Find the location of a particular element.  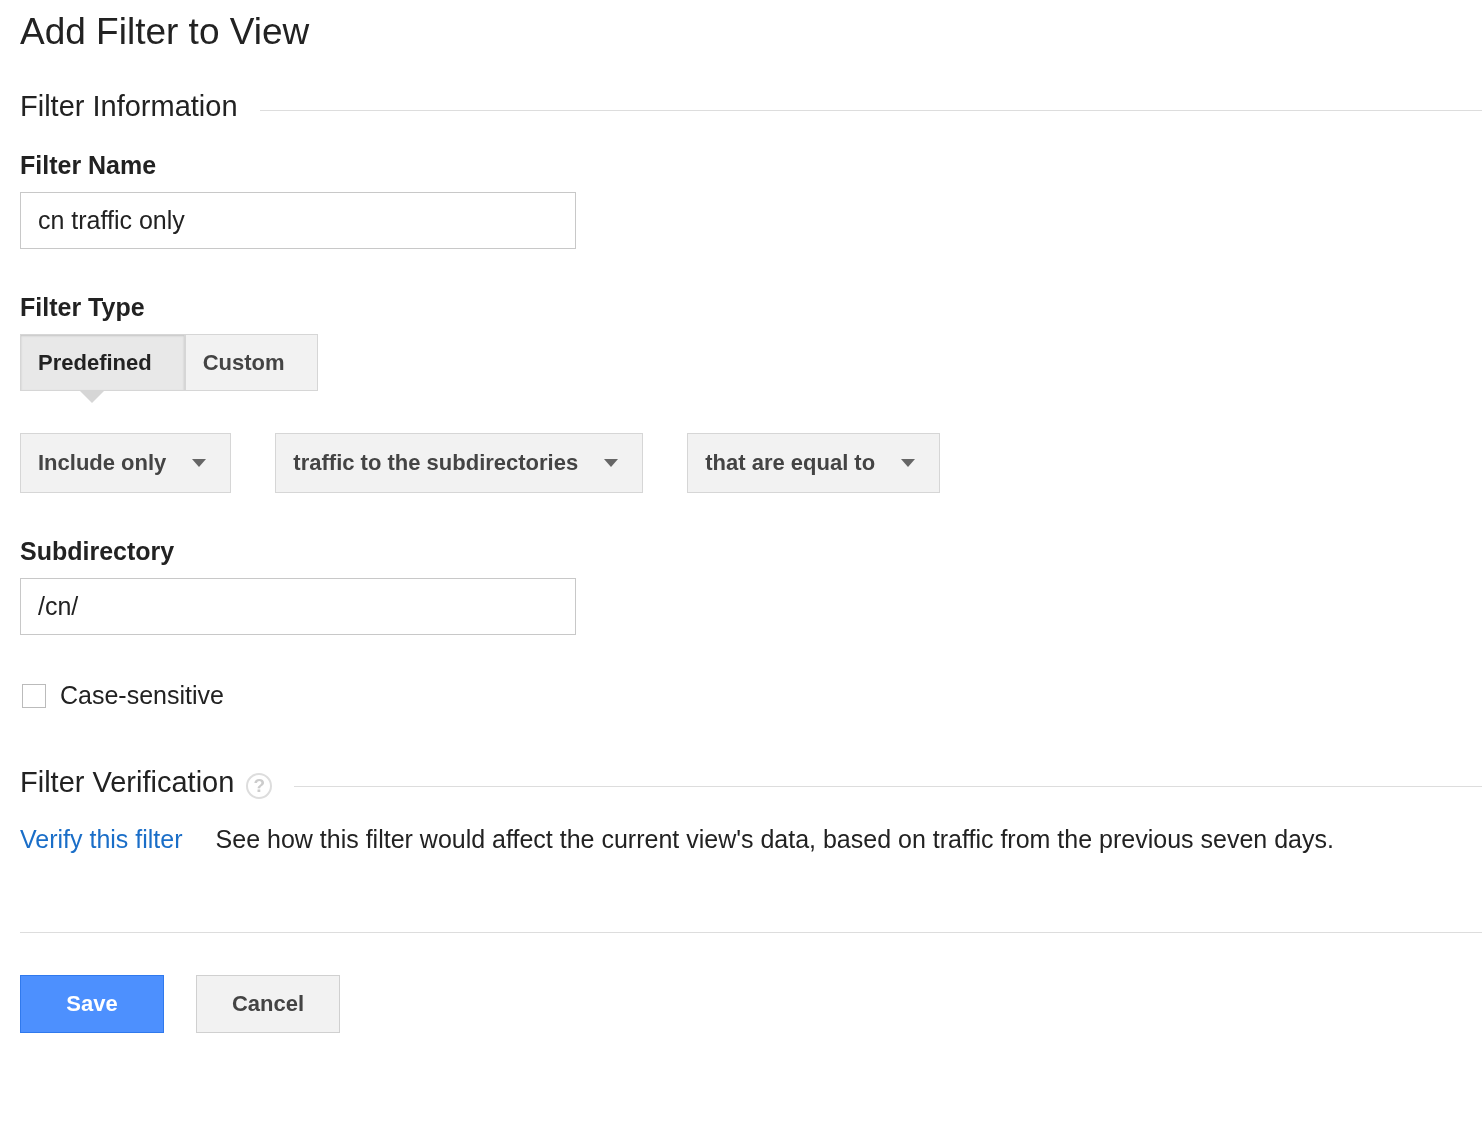

checkbox-label: Case-sensitive is located at coordinates (142, 695).